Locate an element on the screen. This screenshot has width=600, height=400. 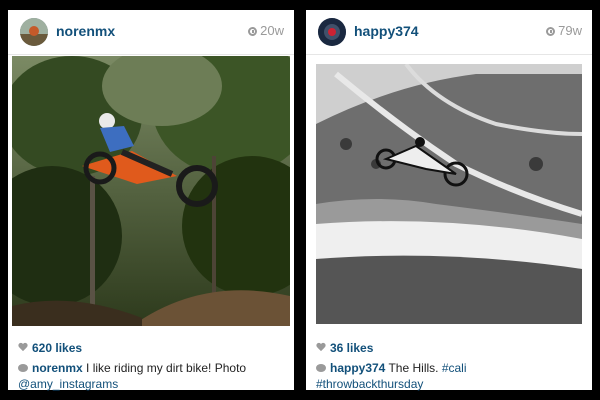
caption-username: happy374 is located at coordinates (357, 368).